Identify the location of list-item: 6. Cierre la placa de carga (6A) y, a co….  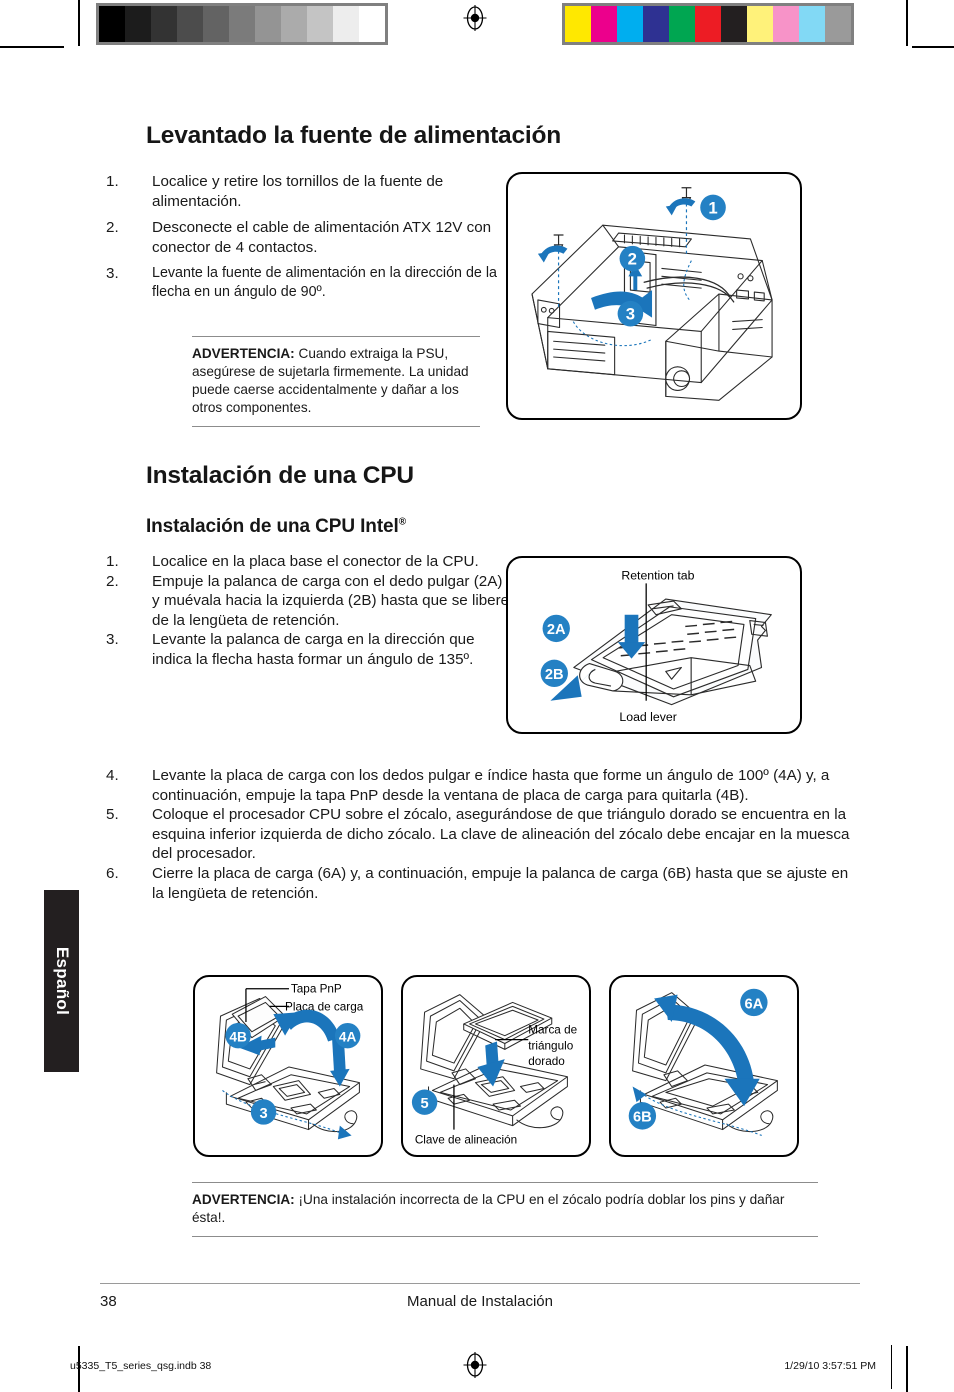
(476, 883).